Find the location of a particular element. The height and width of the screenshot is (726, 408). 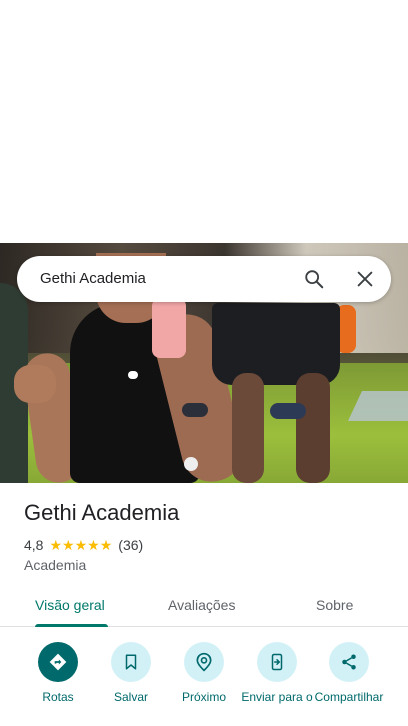

directions-button-circle is located at coordinates (58, 662).